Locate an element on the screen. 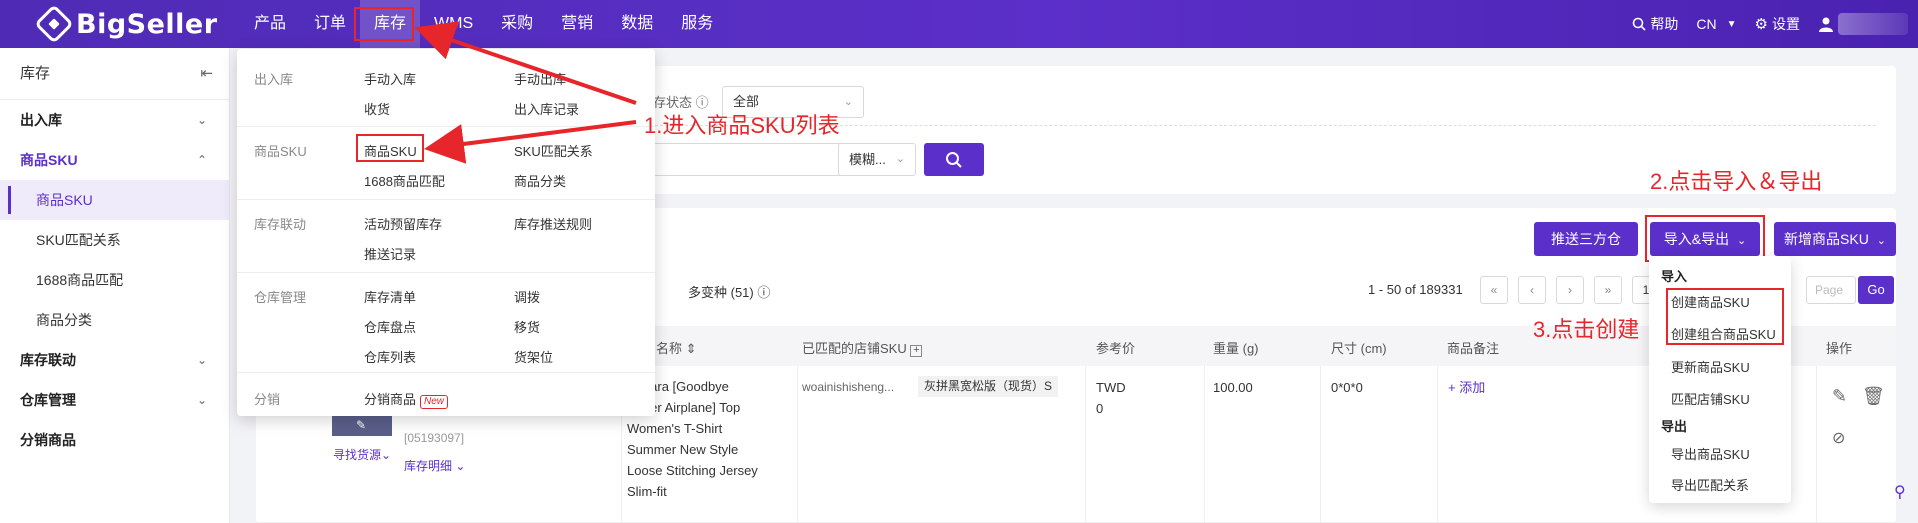 The width and height of the screenshot is (1918, 523). push-3pl-button: 推送三方仓 is located at coordinates (1586, 239).